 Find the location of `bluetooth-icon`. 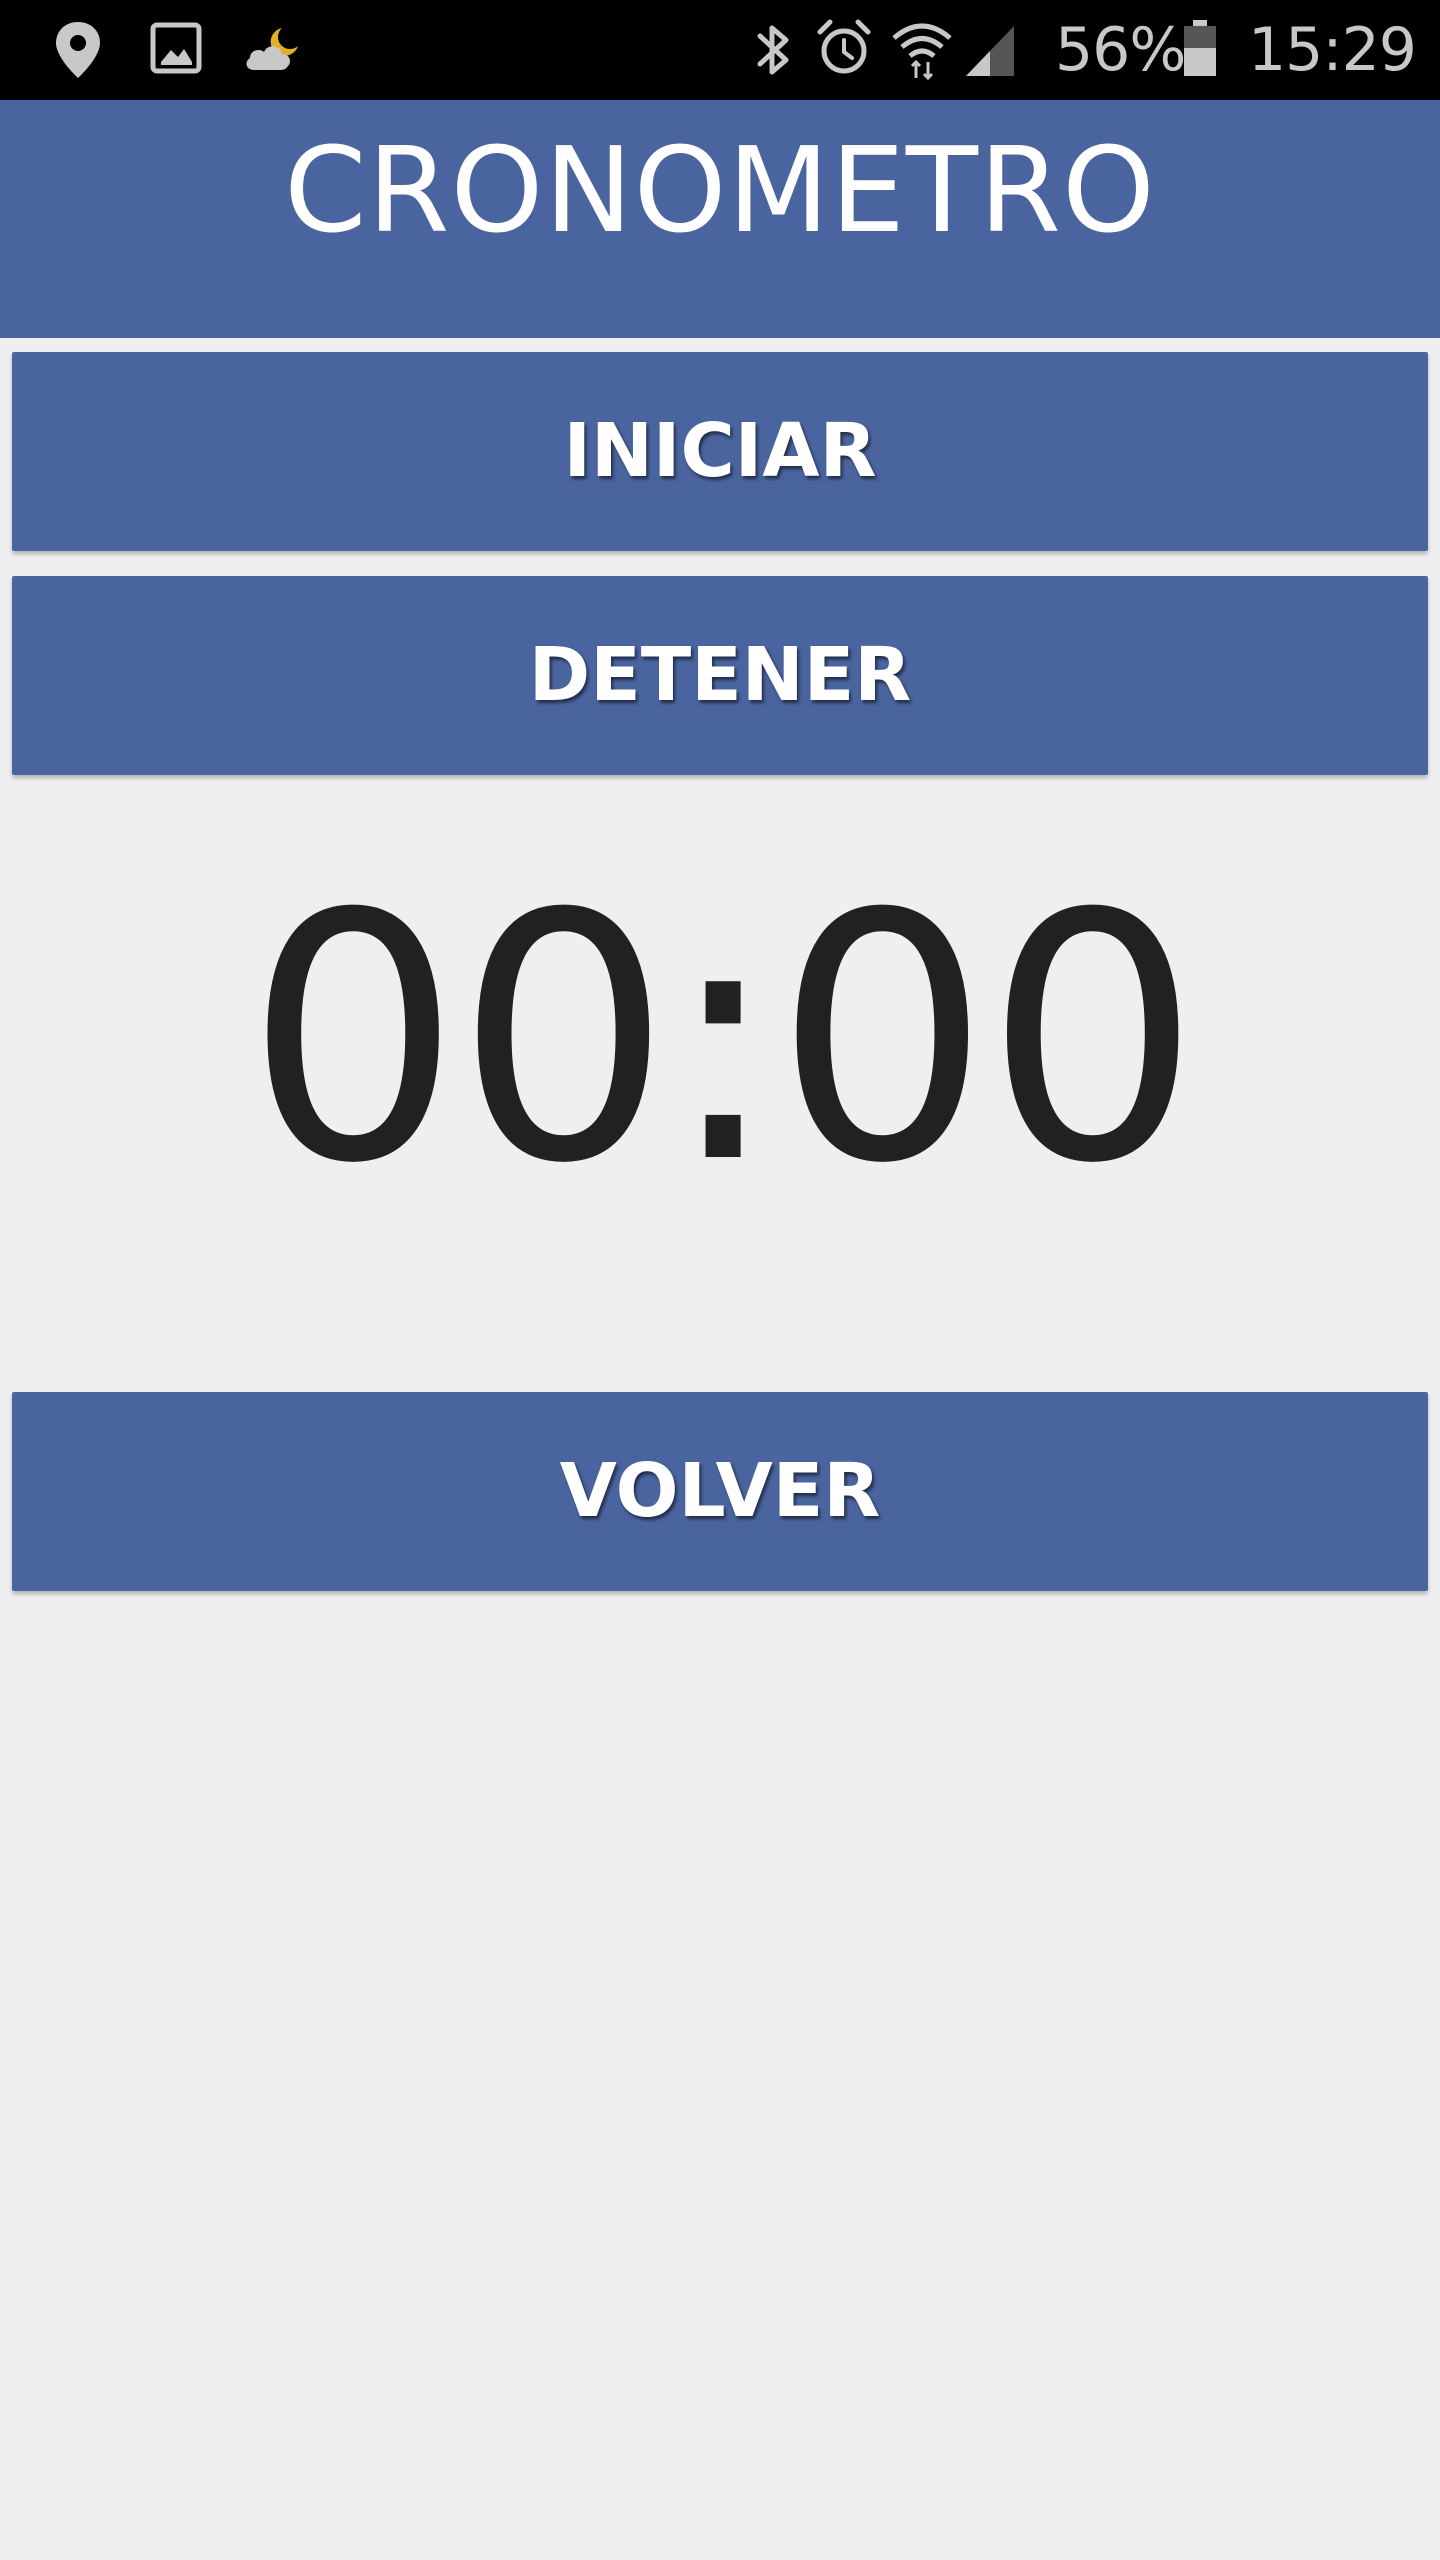

bluetooth-icon is located at coordinates (774, 52).